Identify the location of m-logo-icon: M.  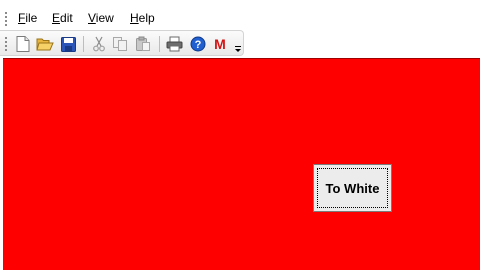
(220, 44).